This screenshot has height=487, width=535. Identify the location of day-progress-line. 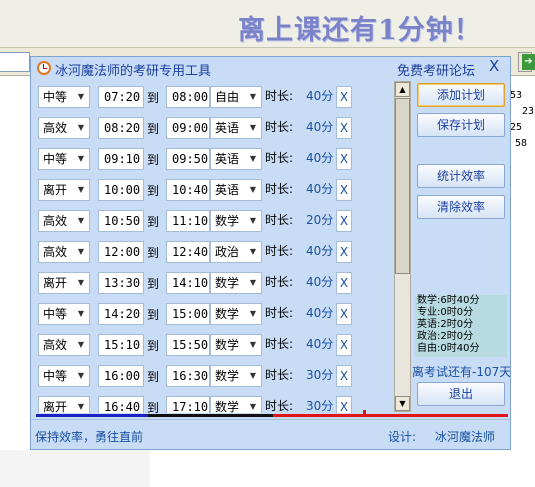
(272, 415).